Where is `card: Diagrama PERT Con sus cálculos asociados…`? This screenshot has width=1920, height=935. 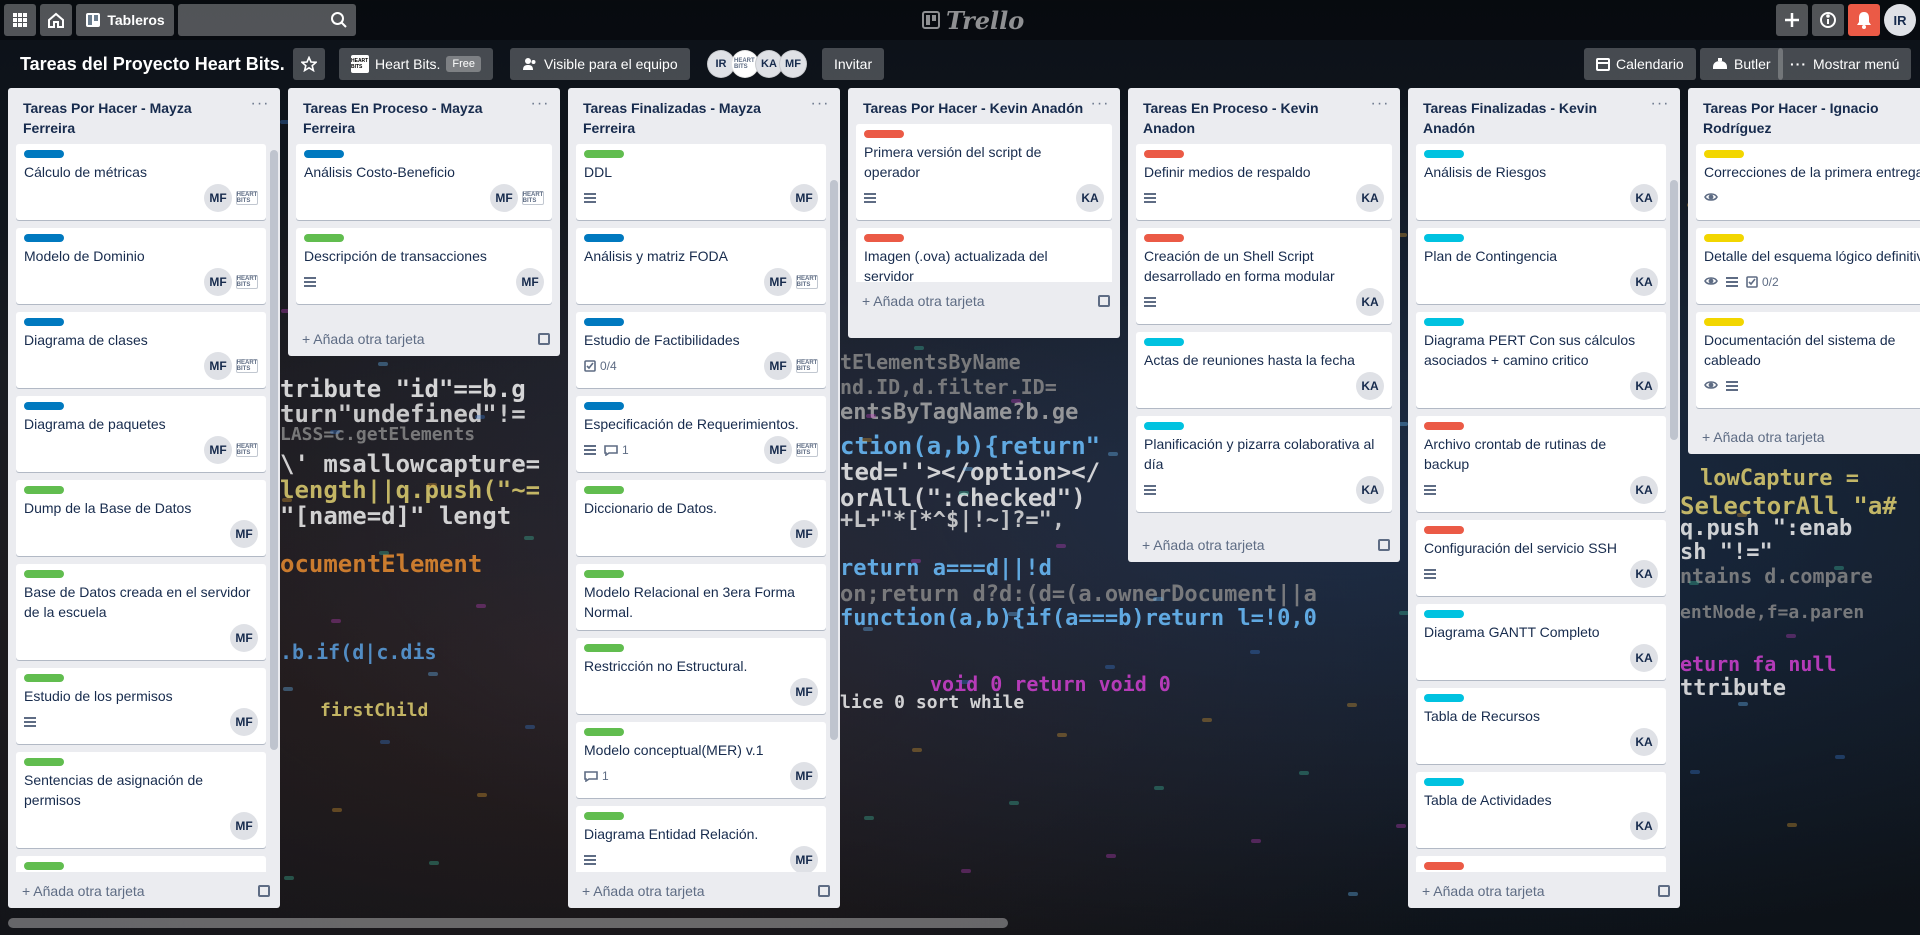
card: Diagrama PERT Con sus cálculos asociados… is located at coordinates (1541, 360).